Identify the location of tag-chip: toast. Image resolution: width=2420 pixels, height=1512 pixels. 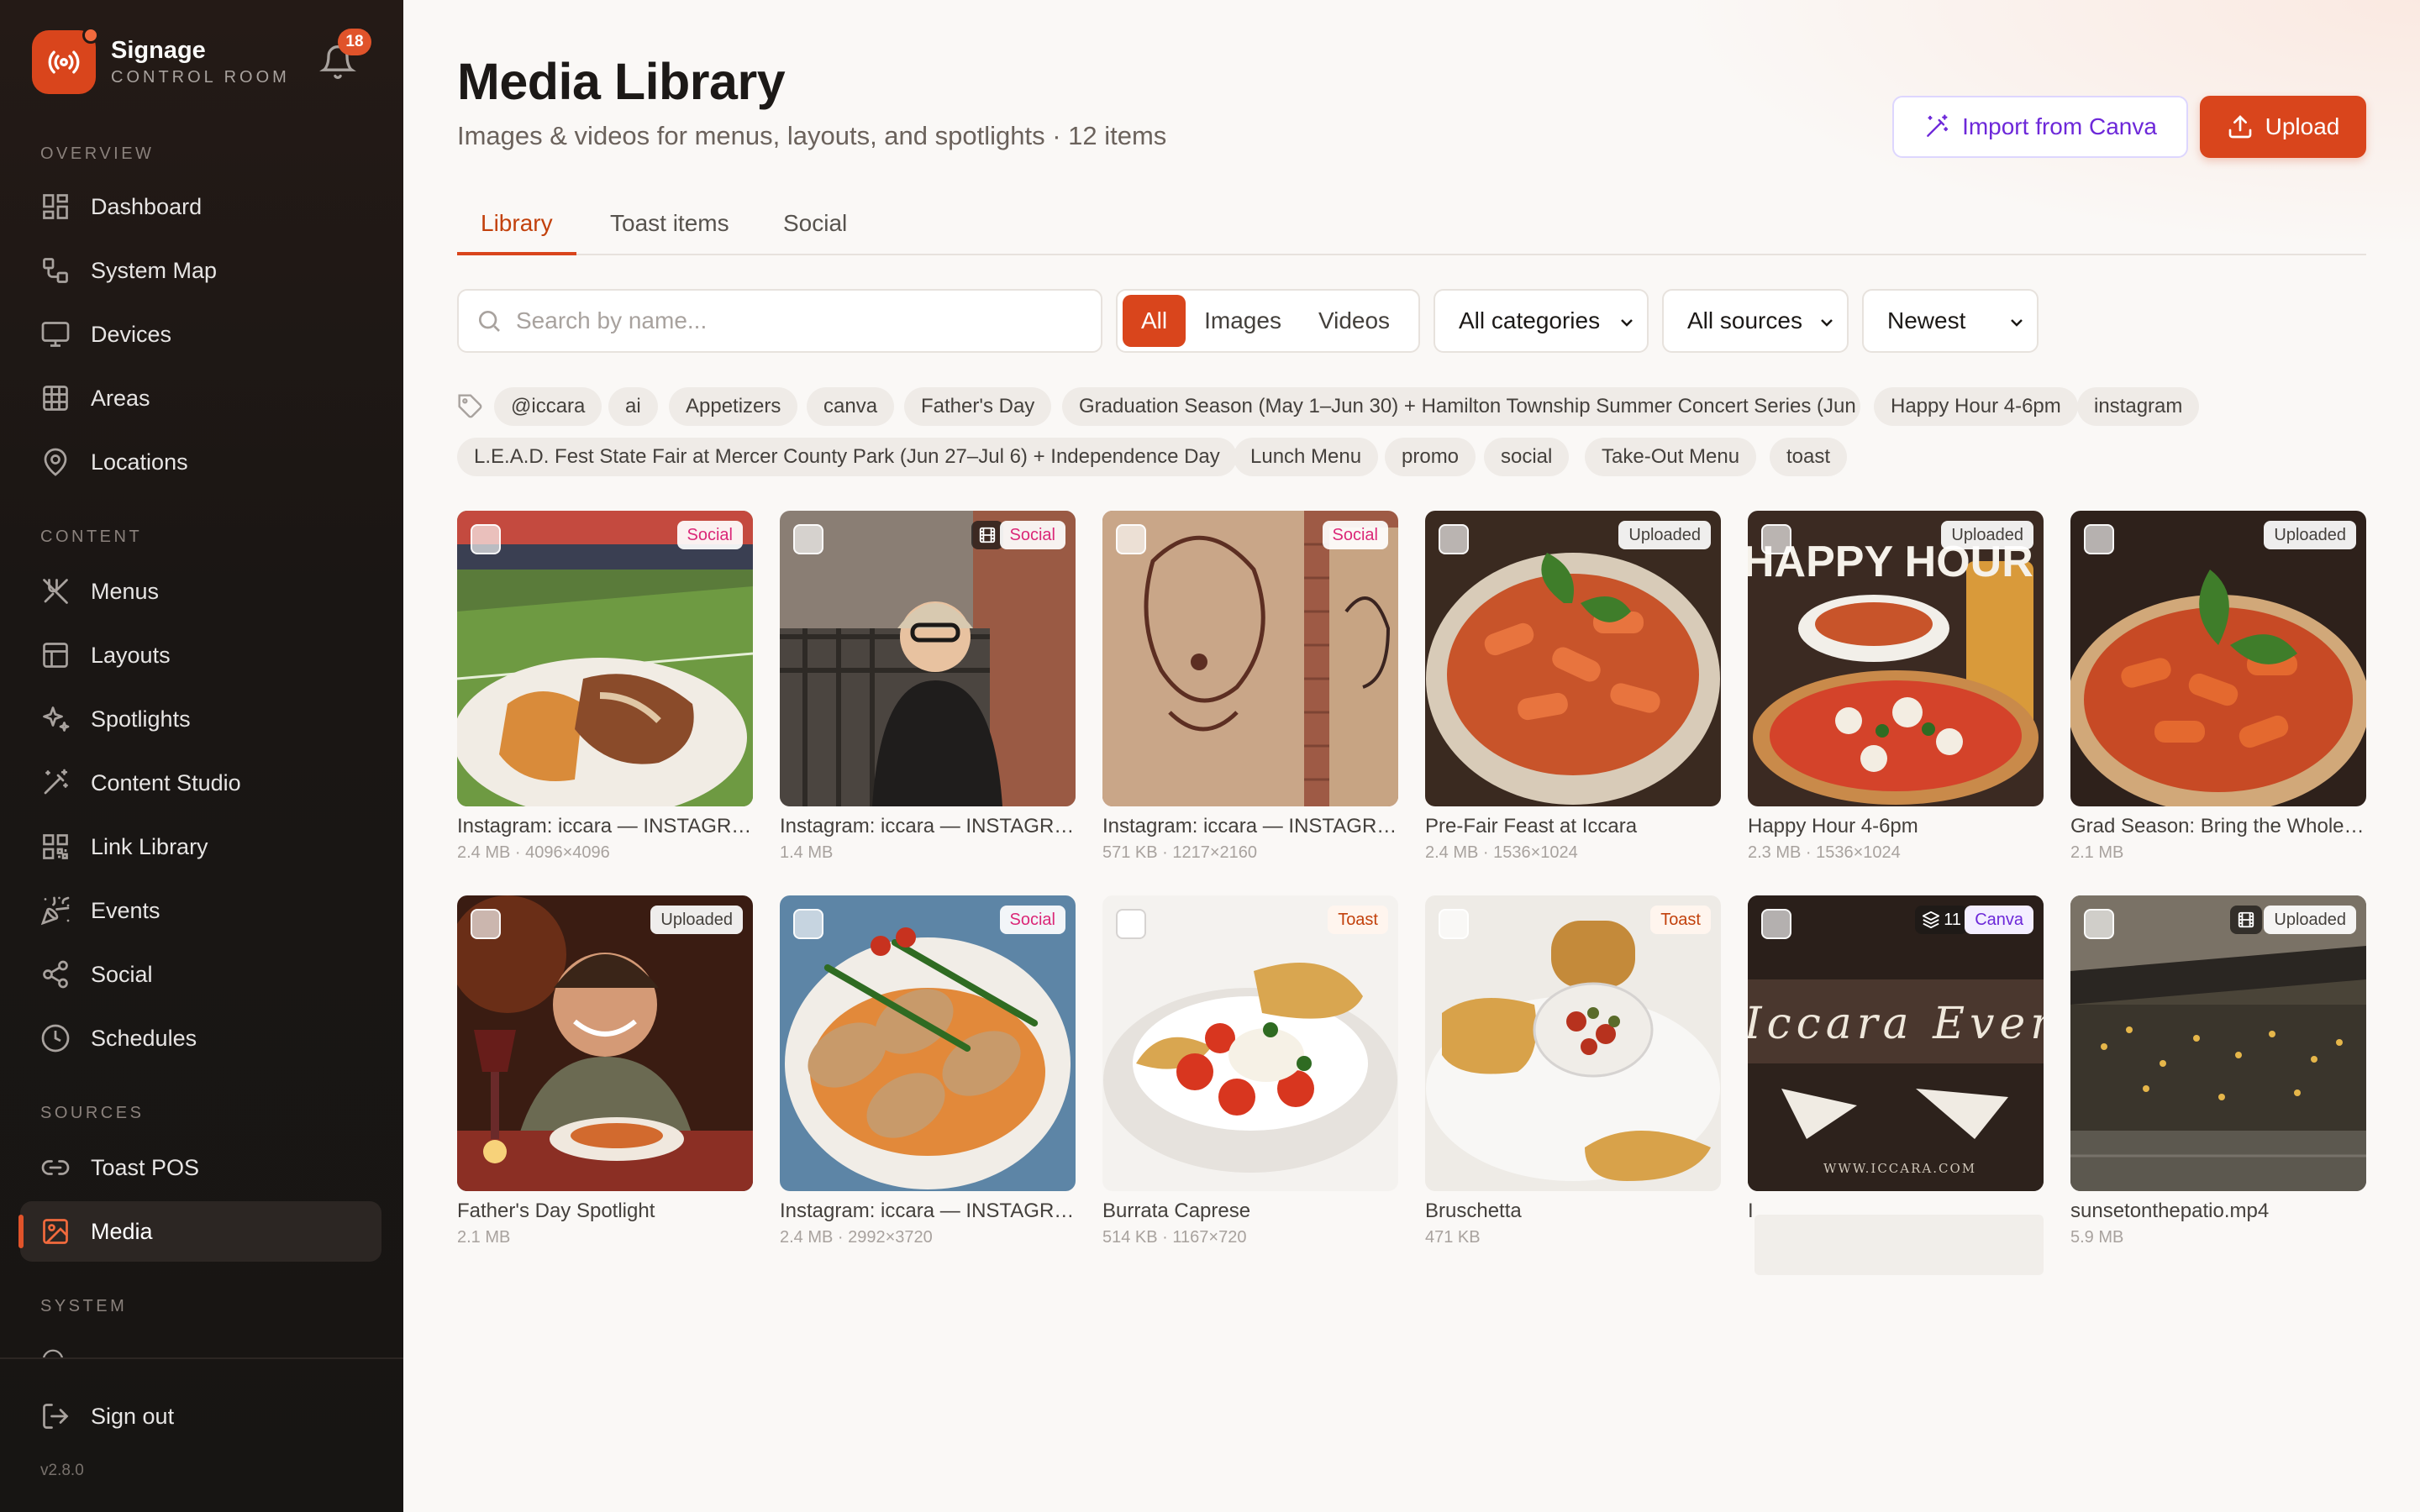
(1809, 457).